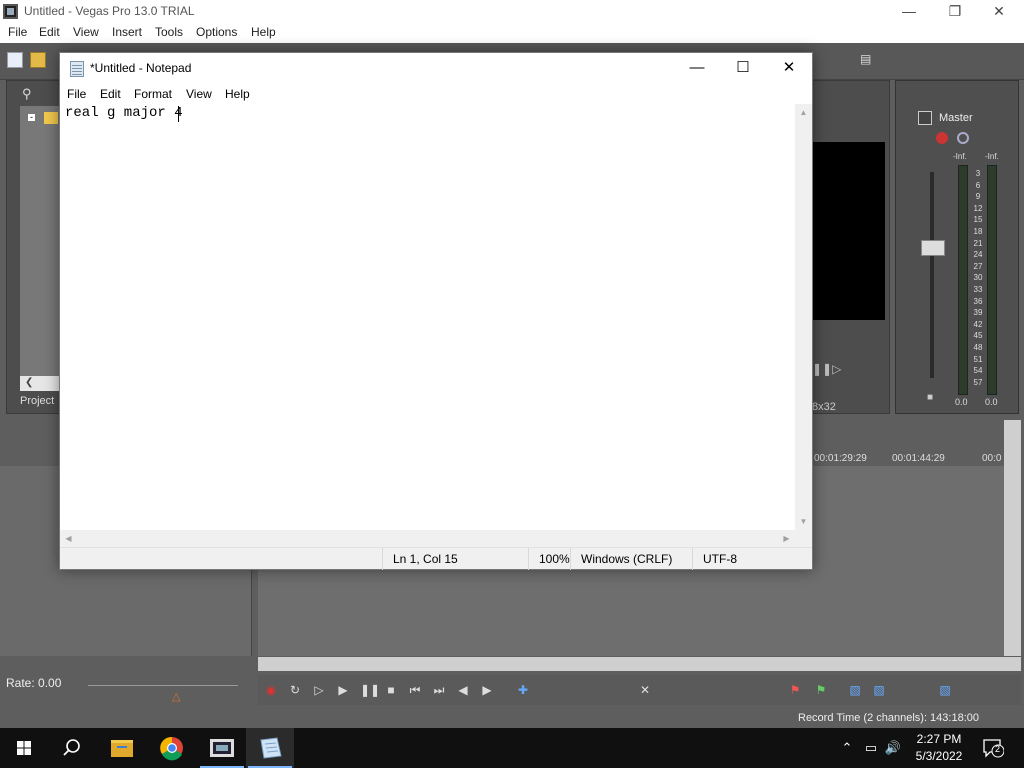 The image size is (1024, 768). What do you see at coordinates (436, 558) in the screenshot?
I see `notepad-status-bar: Ln 1, Col 15 100% Windows (CRLF) UTF-8` at bounding box center [436, 558].